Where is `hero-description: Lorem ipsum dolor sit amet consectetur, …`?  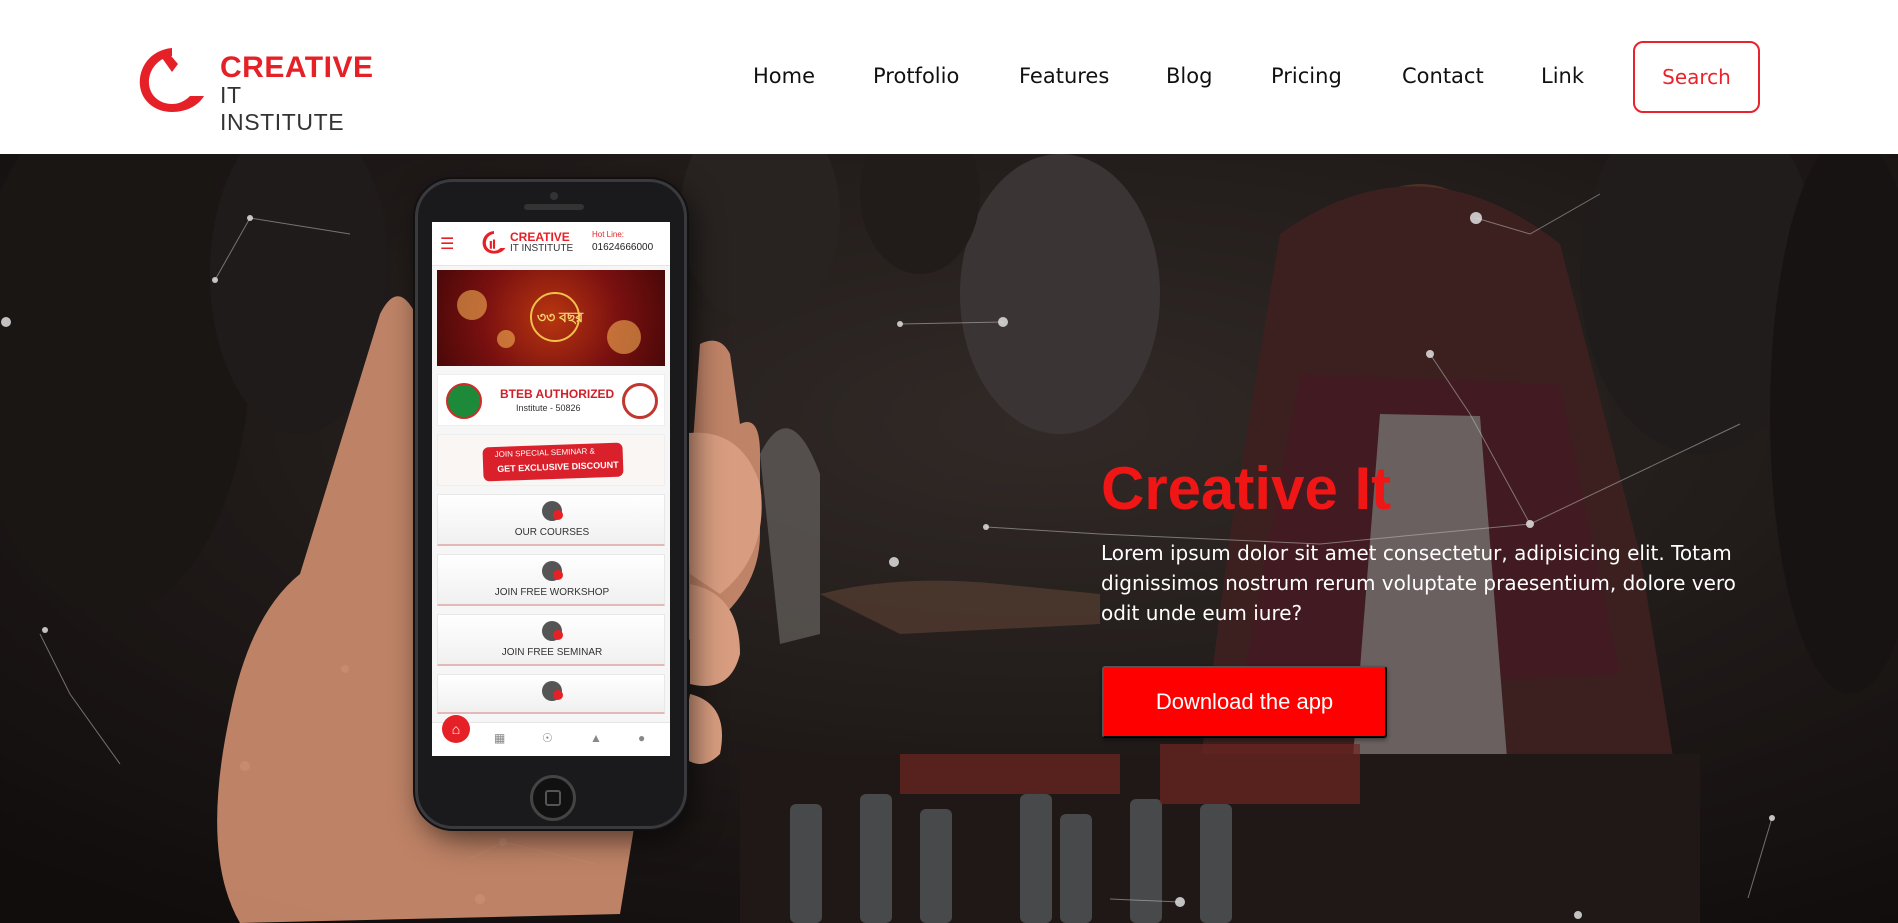 hero-description: Lorem ipsum dolor sit amet consectetur, … is located at coordinates (1418, 583).